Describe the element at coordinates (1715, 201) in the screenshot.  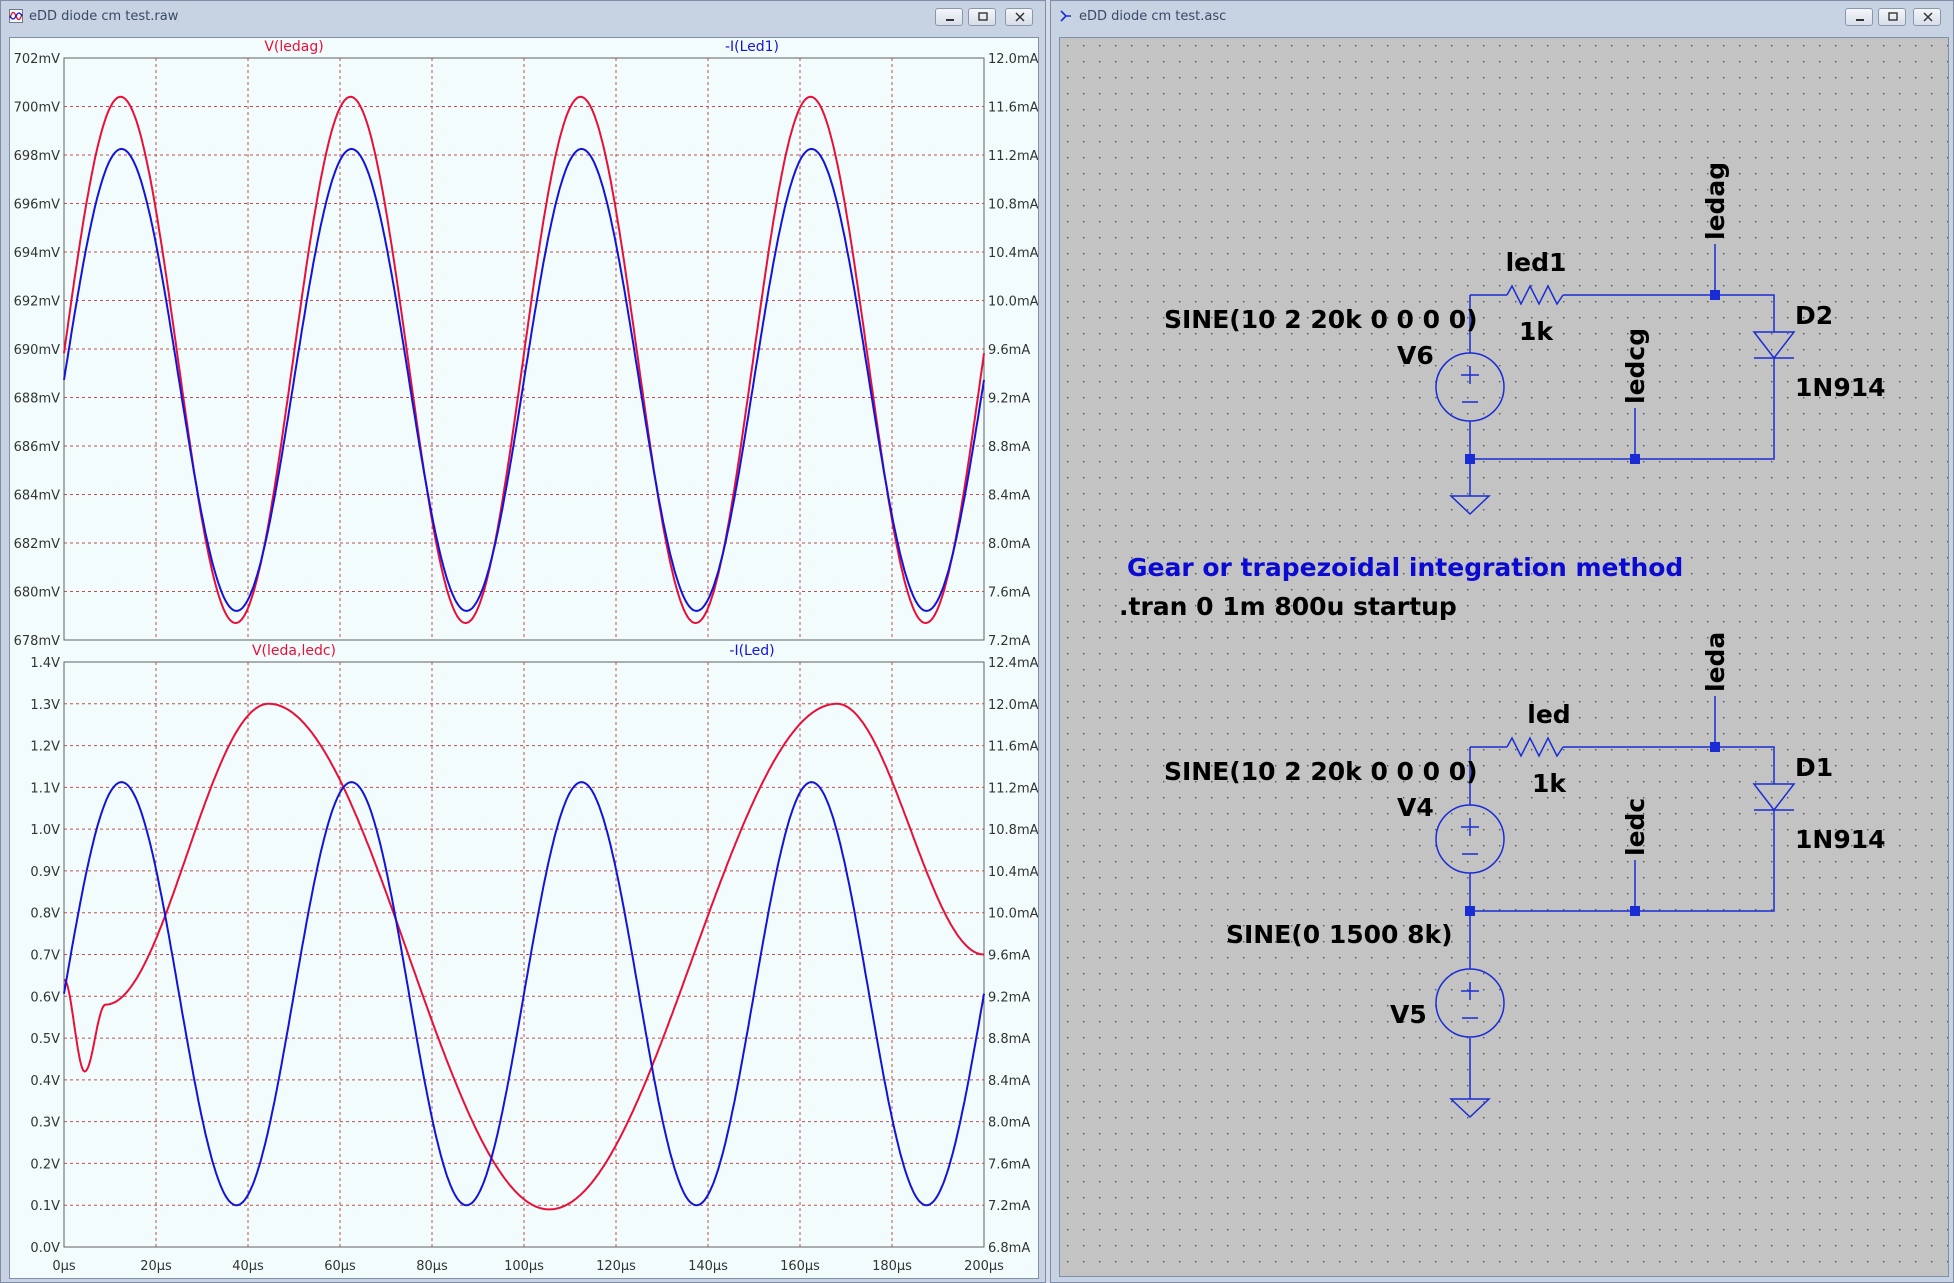
I see `node-label-ledag: ledag` at that location.